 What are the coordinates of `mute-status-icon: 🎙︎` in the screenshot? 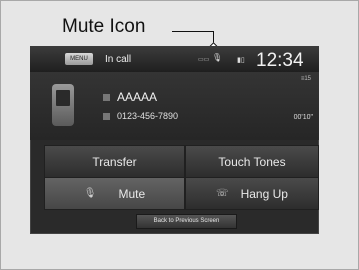 It's located at (217, 57).